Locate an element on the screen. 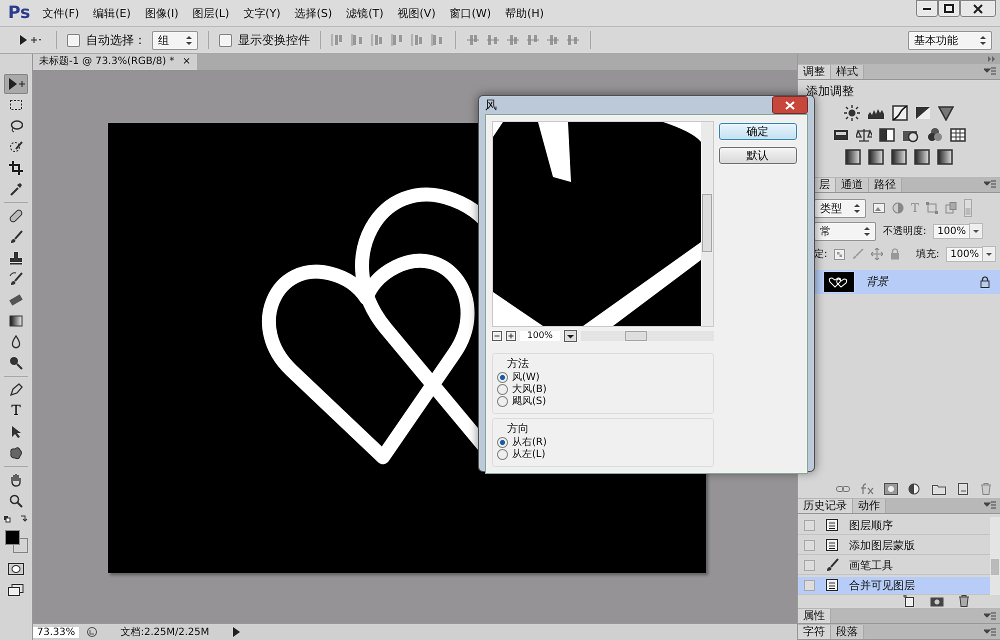 Image resolution: width=1000 pixels, height=640 pixels. dialog-button: 默认 is located at coordinates (757, 155).